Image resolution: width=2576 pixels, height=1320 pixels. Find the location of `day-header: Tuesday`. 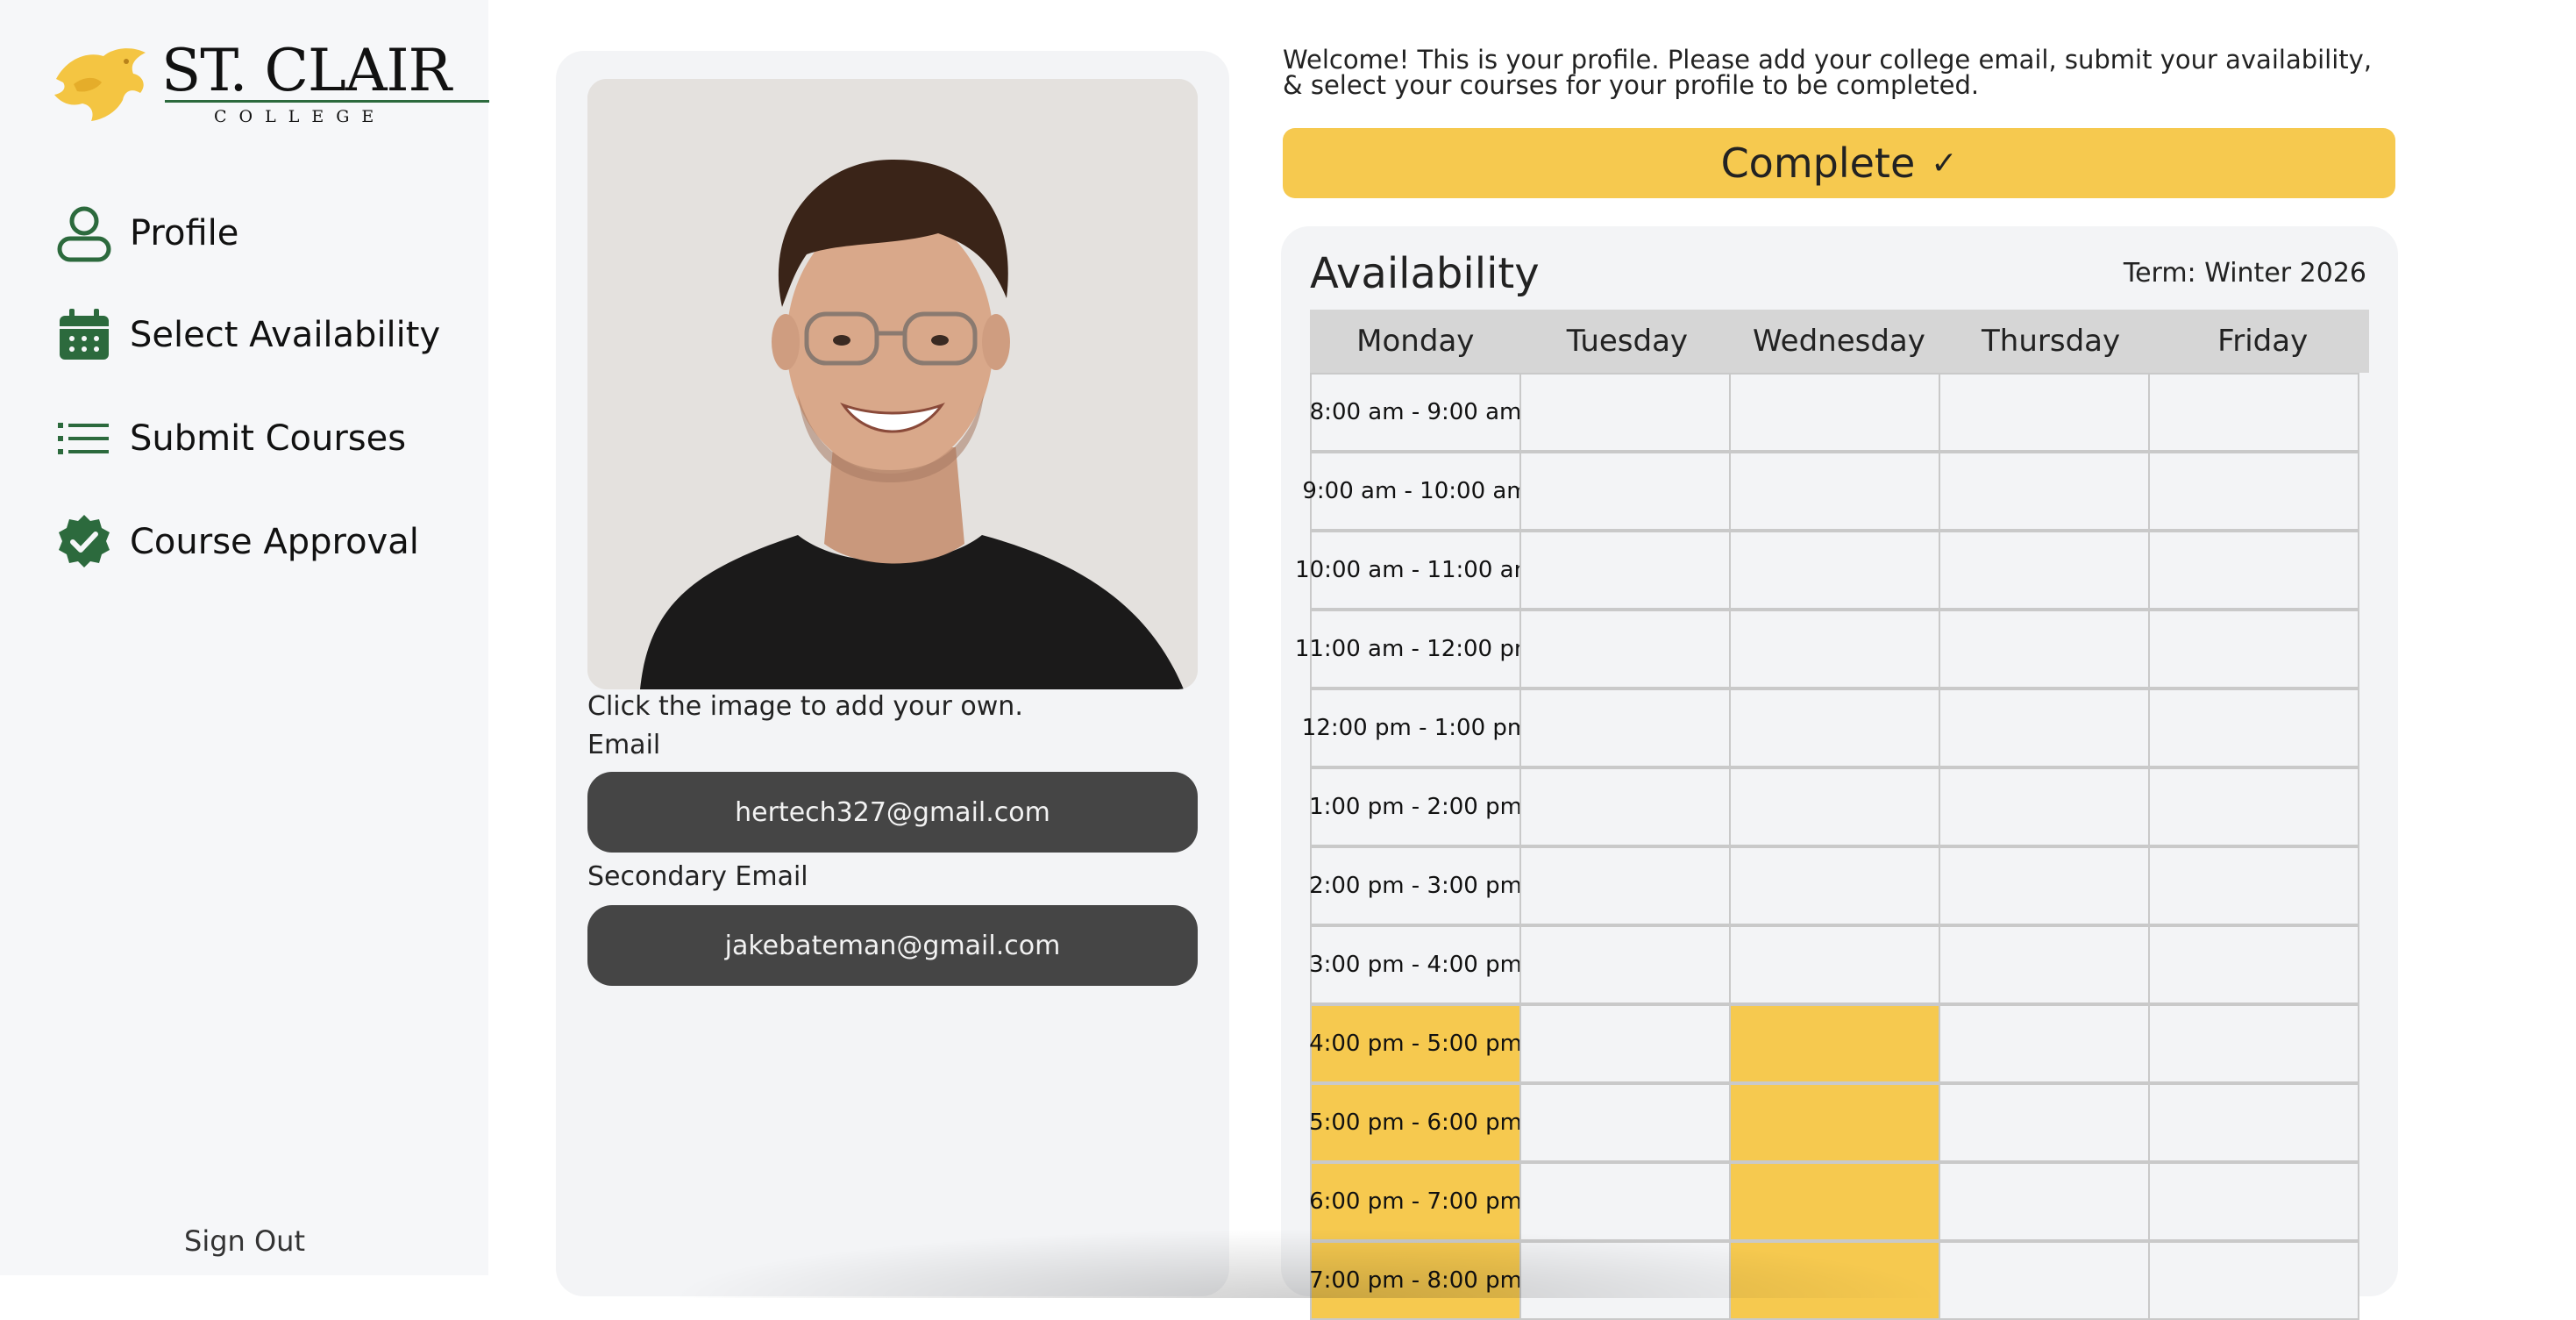

day-header: Tuesday is located at coordinates (1628, 341).